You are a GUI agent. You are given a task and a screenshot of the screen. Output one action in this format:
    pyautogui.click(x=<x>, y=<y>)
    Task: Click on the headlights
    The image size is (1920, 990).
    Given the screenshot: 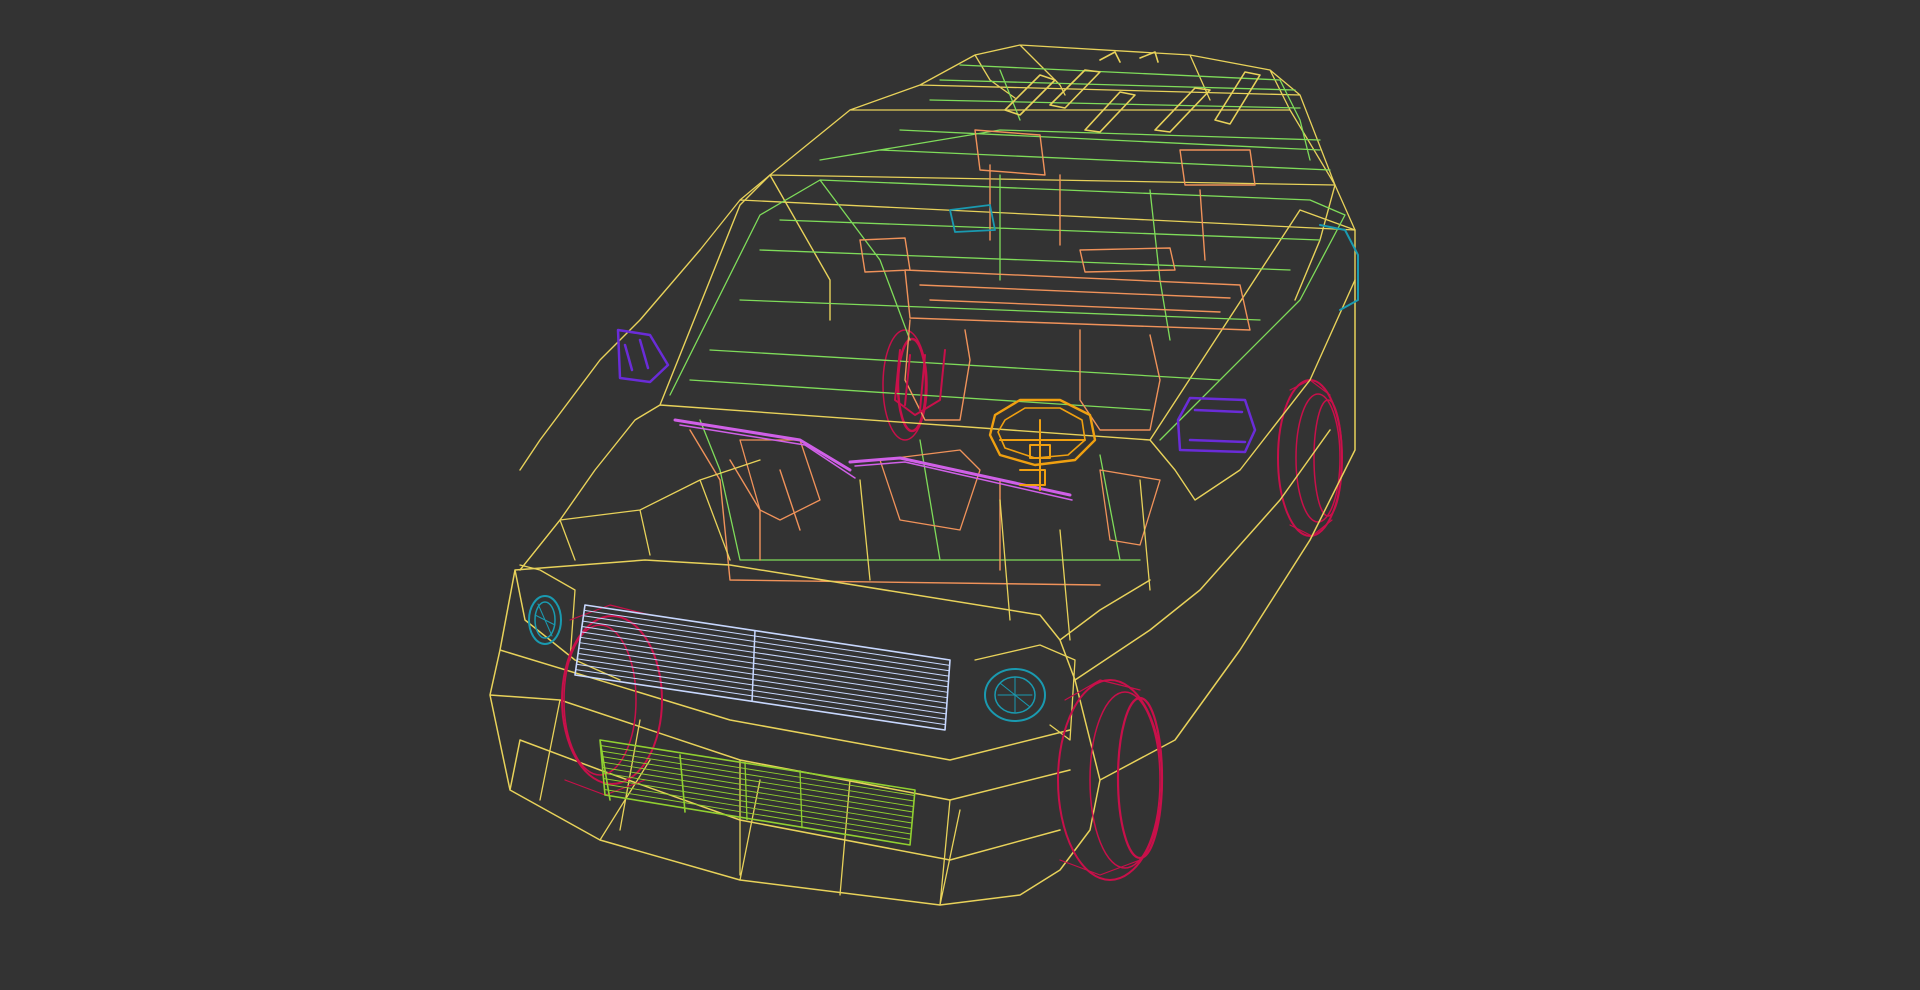 What is the action you would take?
    pyautogui.click(x=787, y=658)
    